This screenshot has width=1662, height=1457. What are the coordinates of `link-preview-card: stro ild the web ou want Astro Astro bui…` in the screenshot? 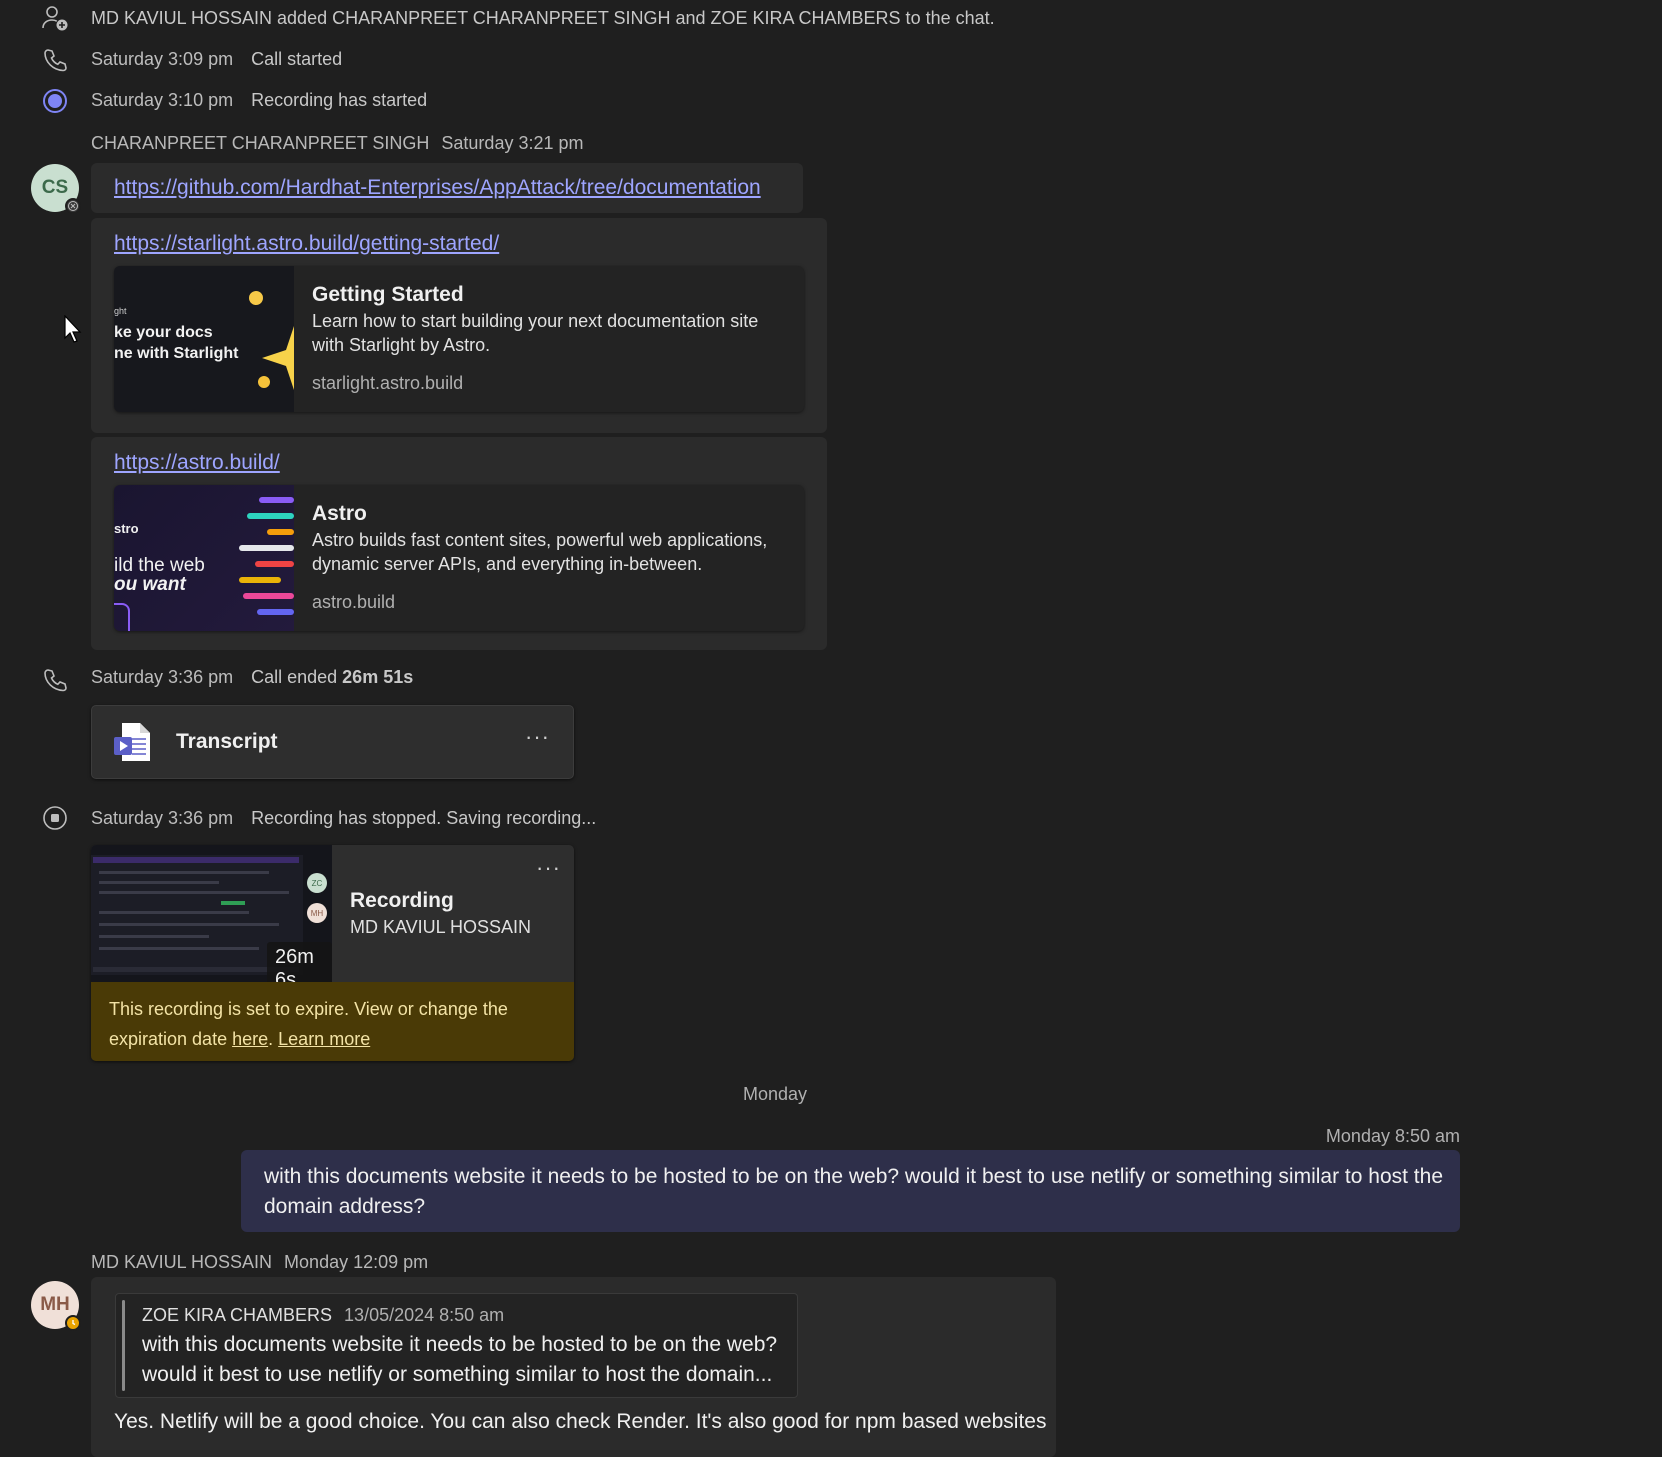 It's located at (459, 558).